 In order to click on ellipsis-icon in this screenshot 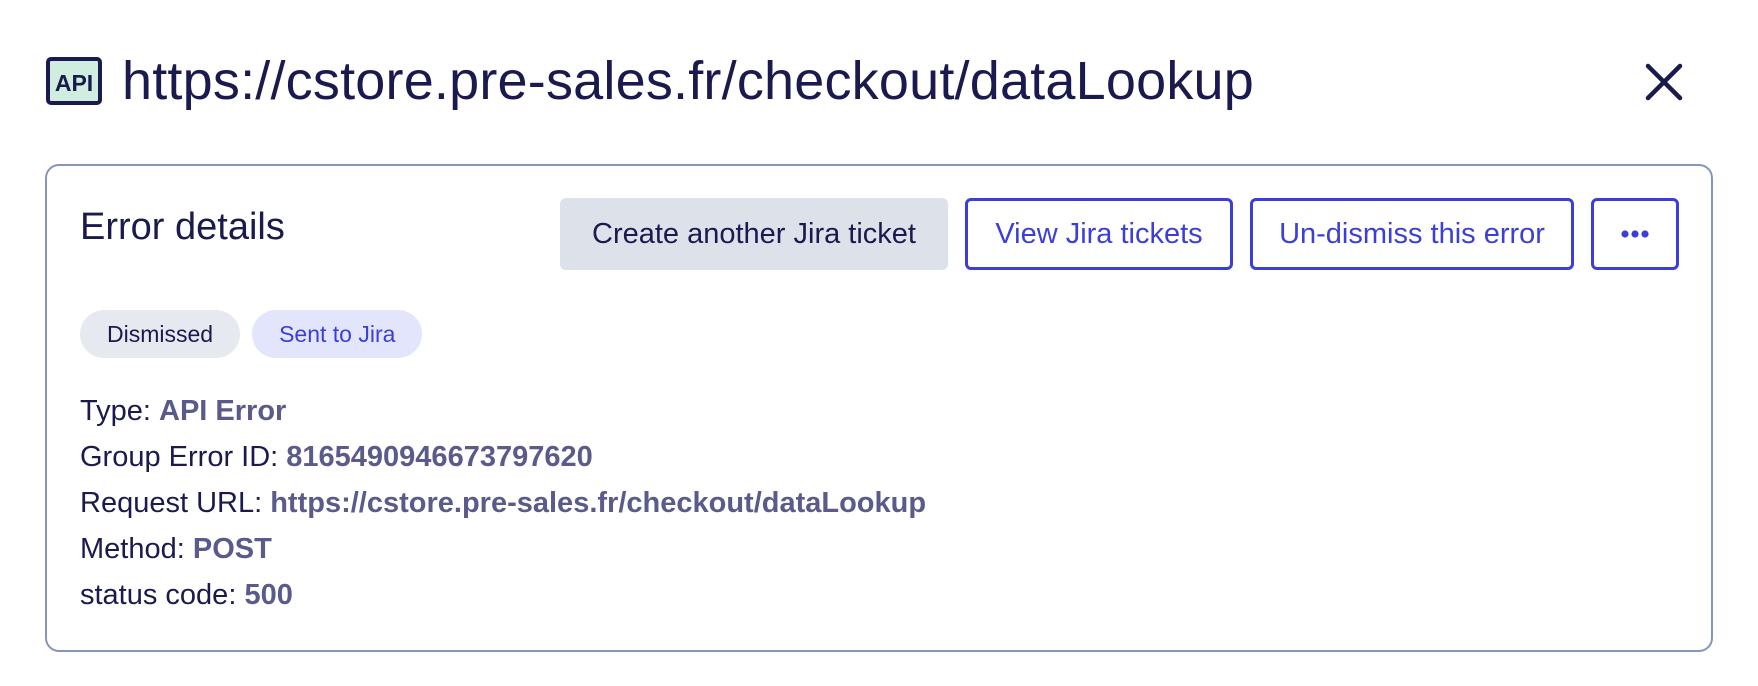, I will do `click(1635, 234)`.